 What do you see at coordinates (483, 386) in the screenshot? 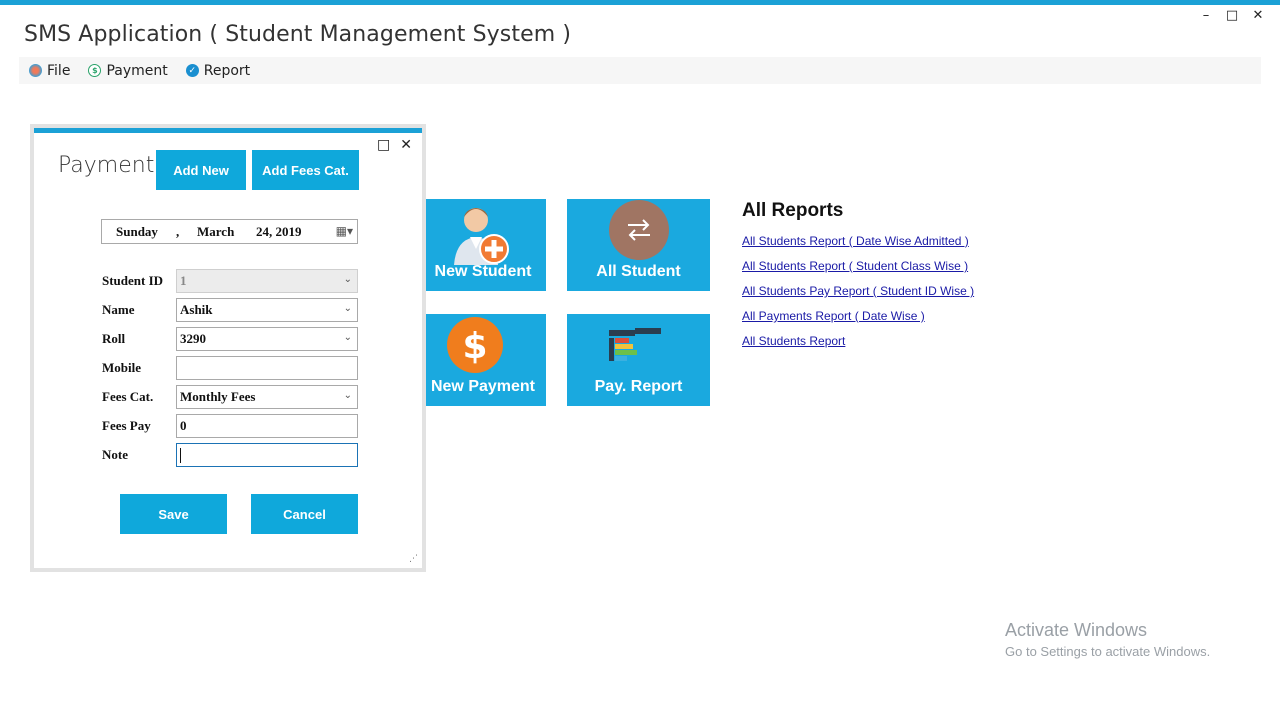
I see `tile-new-payment-label: New Payment` at bounding box center [483, 386].